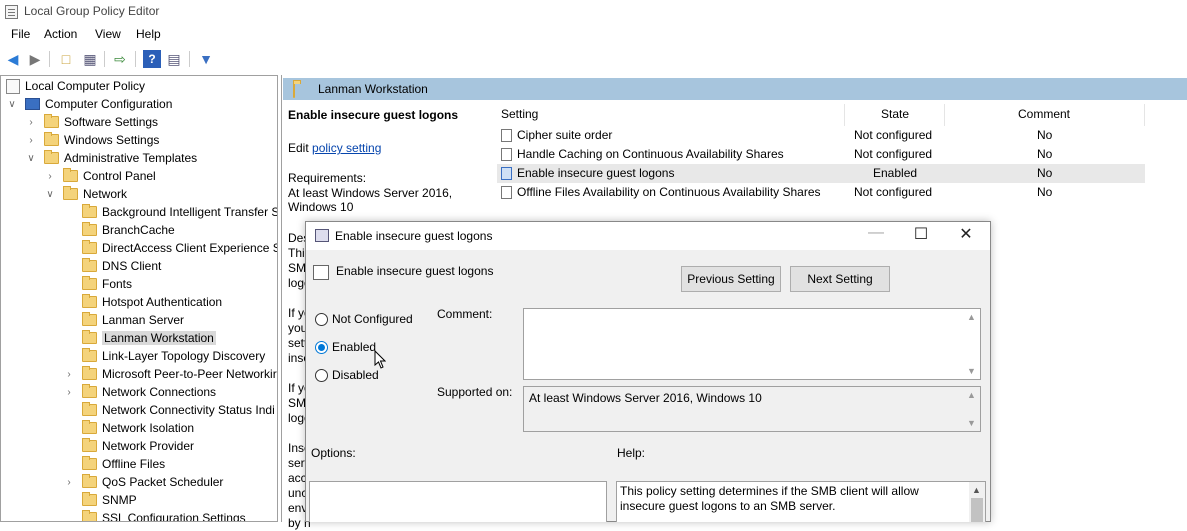 The height and width of the screenshot is (531, 1187). Describe the element at coordinates (123, 464) in the screenshot. I see `tree-item-offline-files: Offline Files` at that location.